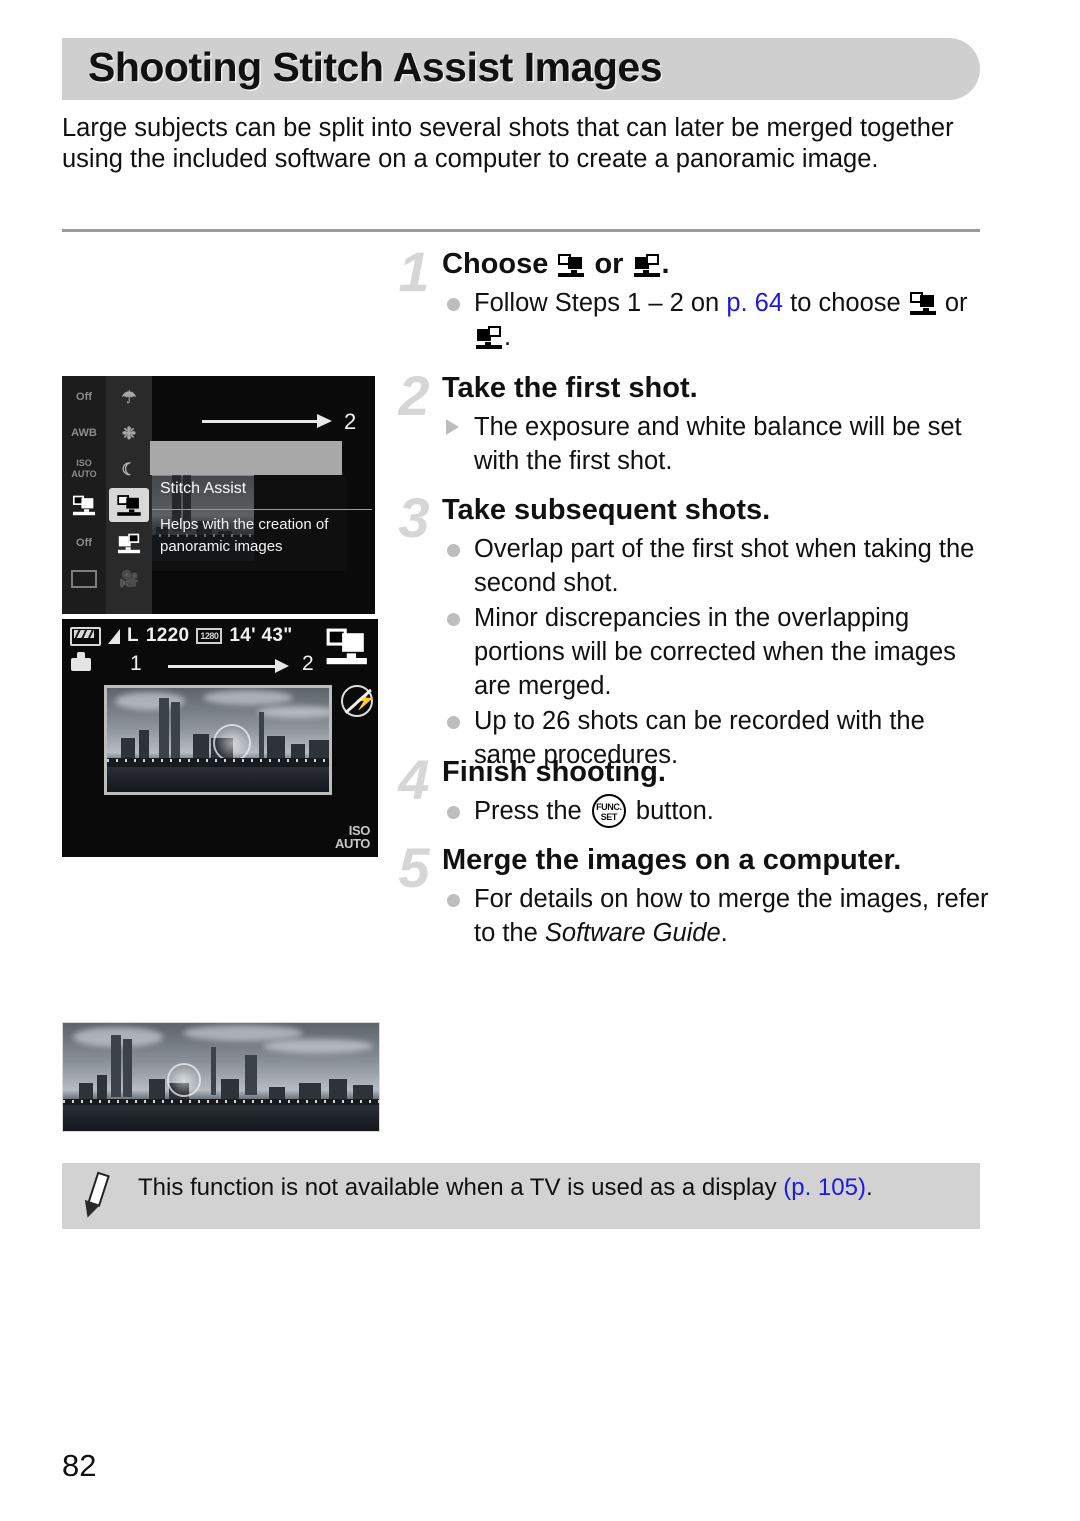 The height and width of the screenshot is (1521, 1080). I want to click on page-reference-link: p. 64, so click(754, 303).